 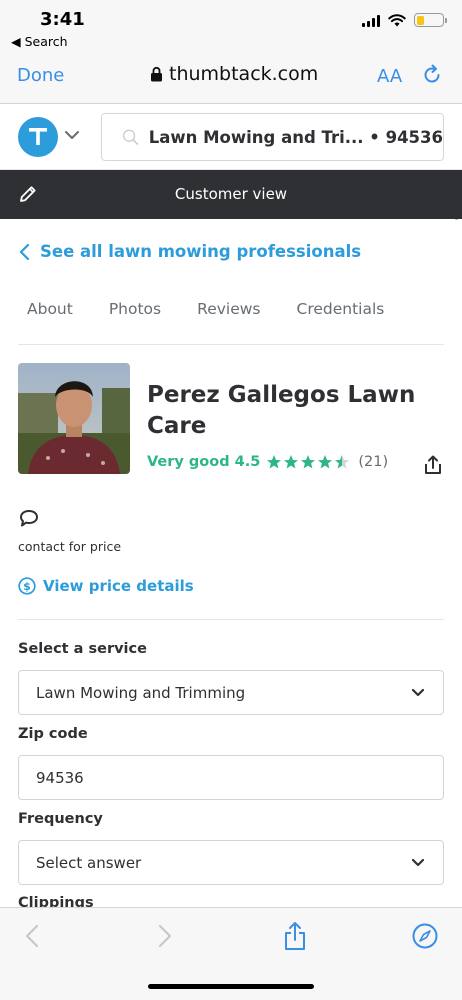 I want to click on back-to-search-link: ◀ Search, so click(x=39, y=41).